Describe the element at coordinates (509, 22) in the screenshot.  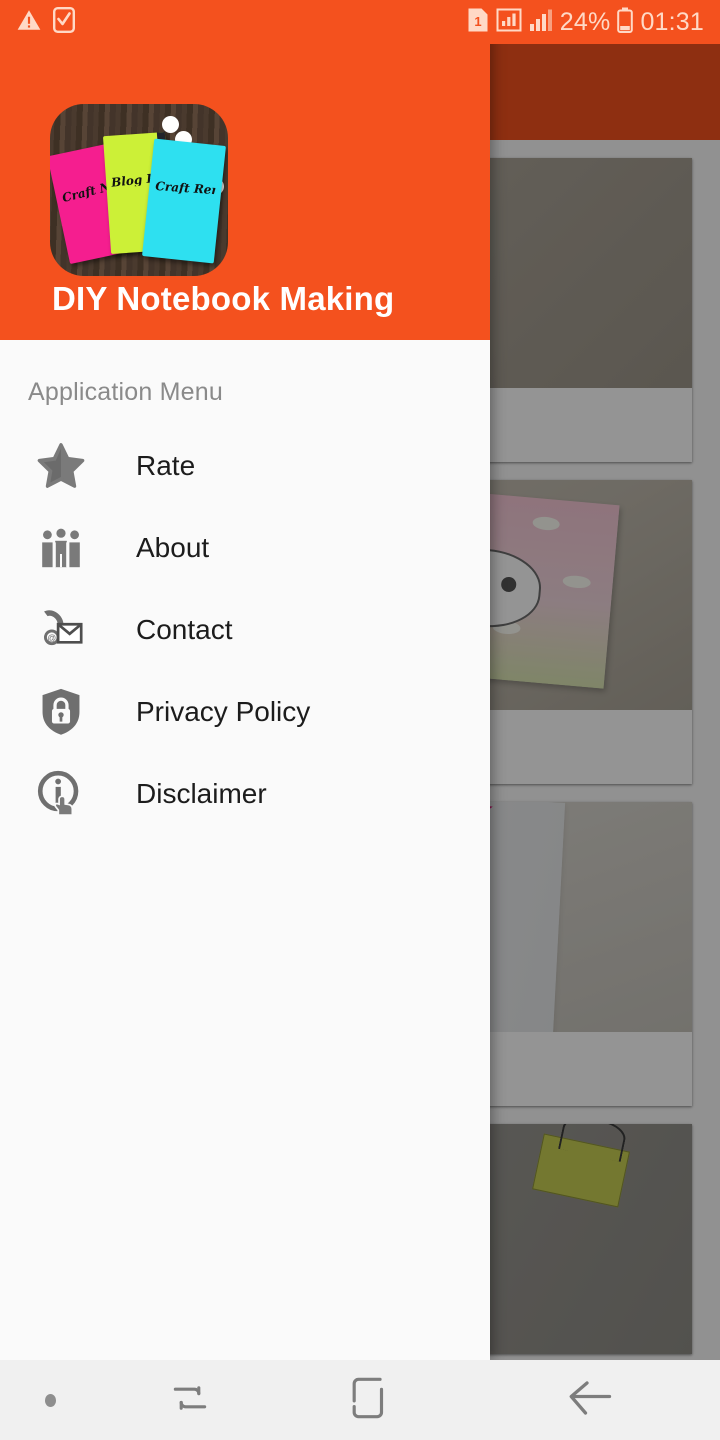
I see `mobile-data-icon` at that location.